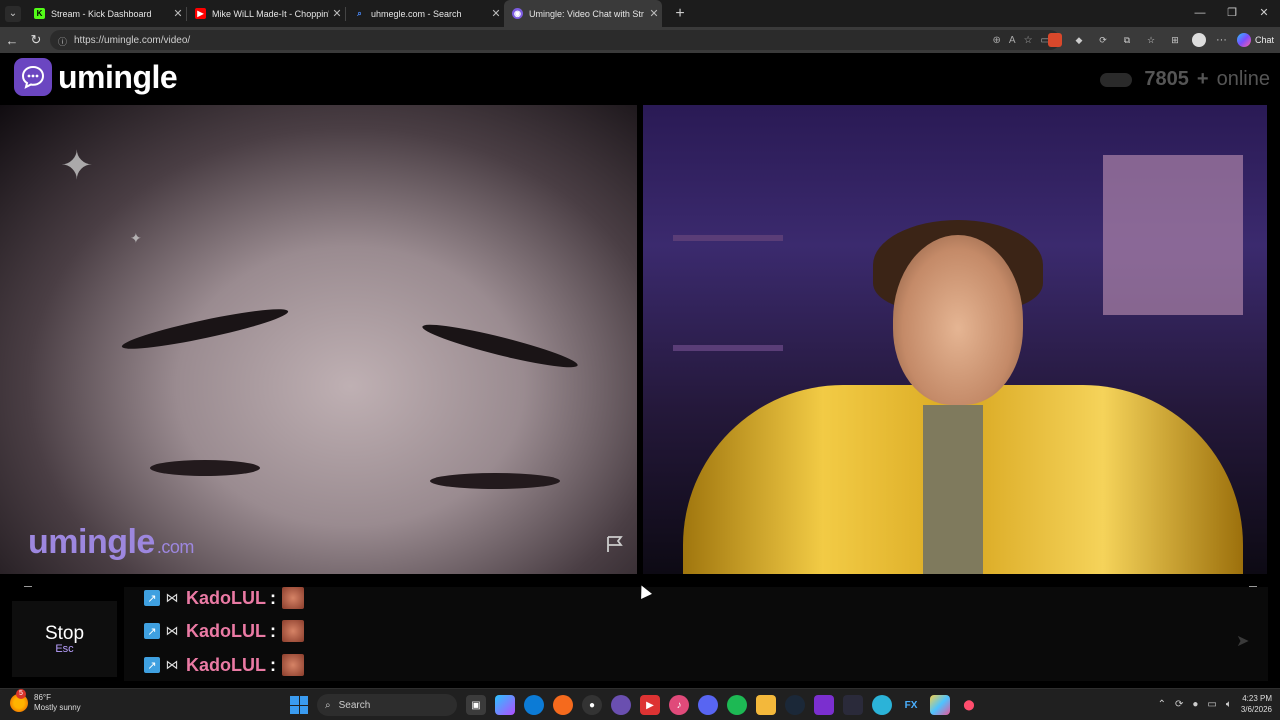 This screenshot has height=720, width=1280. What do you see at coordinates (425, 13) in the screenshot?
I see `tab-search: ⌕ uhmegle.com - Search ✕` at bounding box center [425, 13].